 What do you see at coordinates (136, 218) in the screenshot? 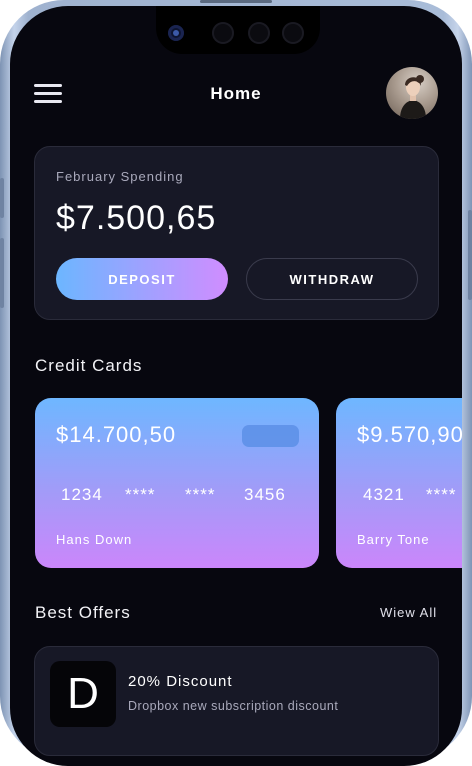
I see `spending-amount: $7.500,65` at bounding box center [136, 218].